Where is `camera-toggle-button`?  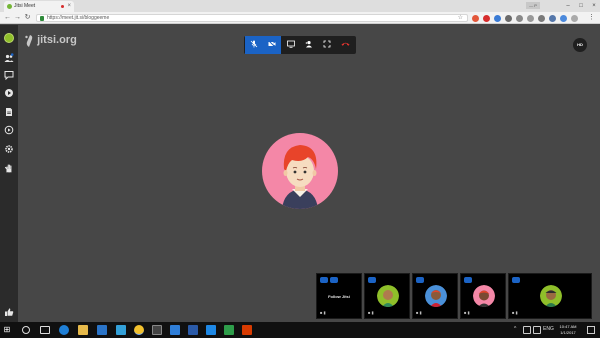
camera-toggle-button is located at coordinates (272, 45).